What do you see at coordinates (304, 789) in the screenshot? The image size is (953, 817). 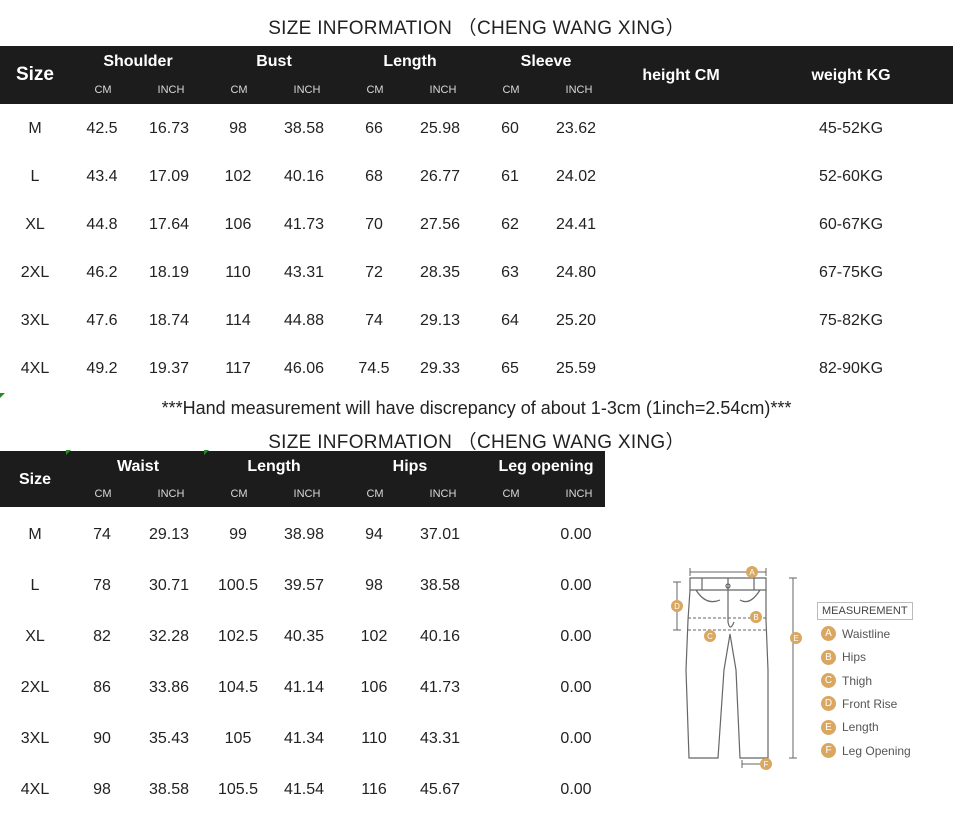 I see `bottom-row-value: 41.54` at bounding box center [304, 789].